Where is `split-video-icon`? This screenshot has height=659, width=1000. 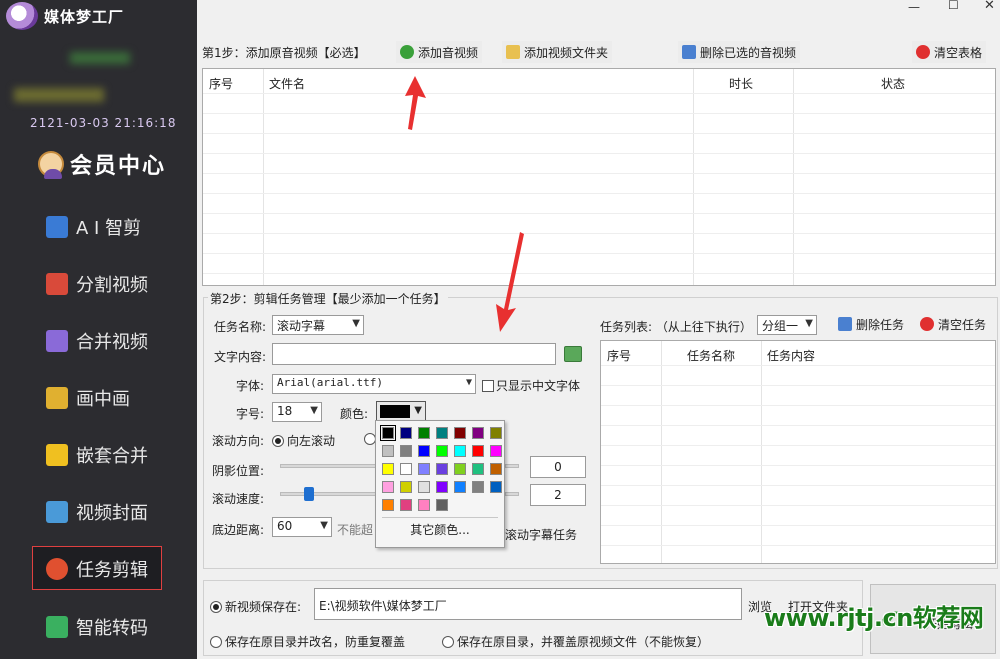
split-video-icon is located at coordinates (57, 284).